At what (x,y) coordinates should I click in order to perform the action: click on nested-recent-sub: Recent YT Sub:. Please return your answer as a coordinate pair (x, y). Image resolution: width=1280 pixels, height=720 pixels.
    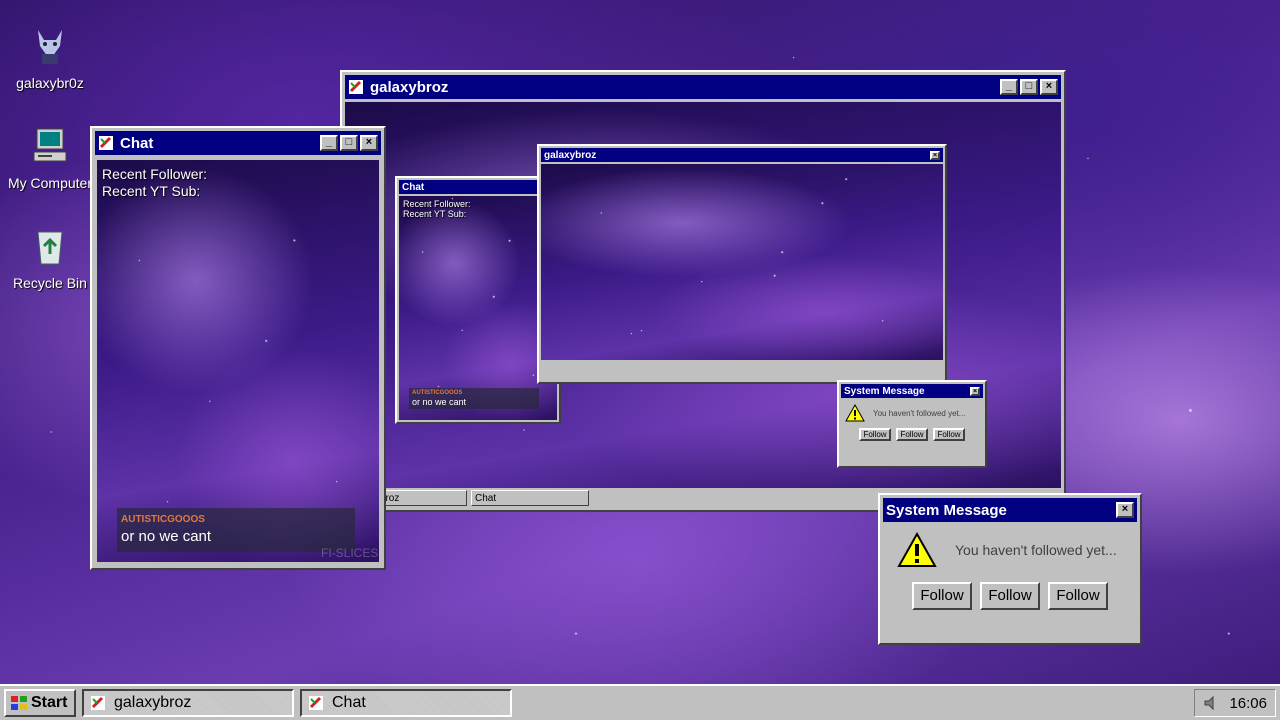
    Looking at the image, I should click on (435, 214).